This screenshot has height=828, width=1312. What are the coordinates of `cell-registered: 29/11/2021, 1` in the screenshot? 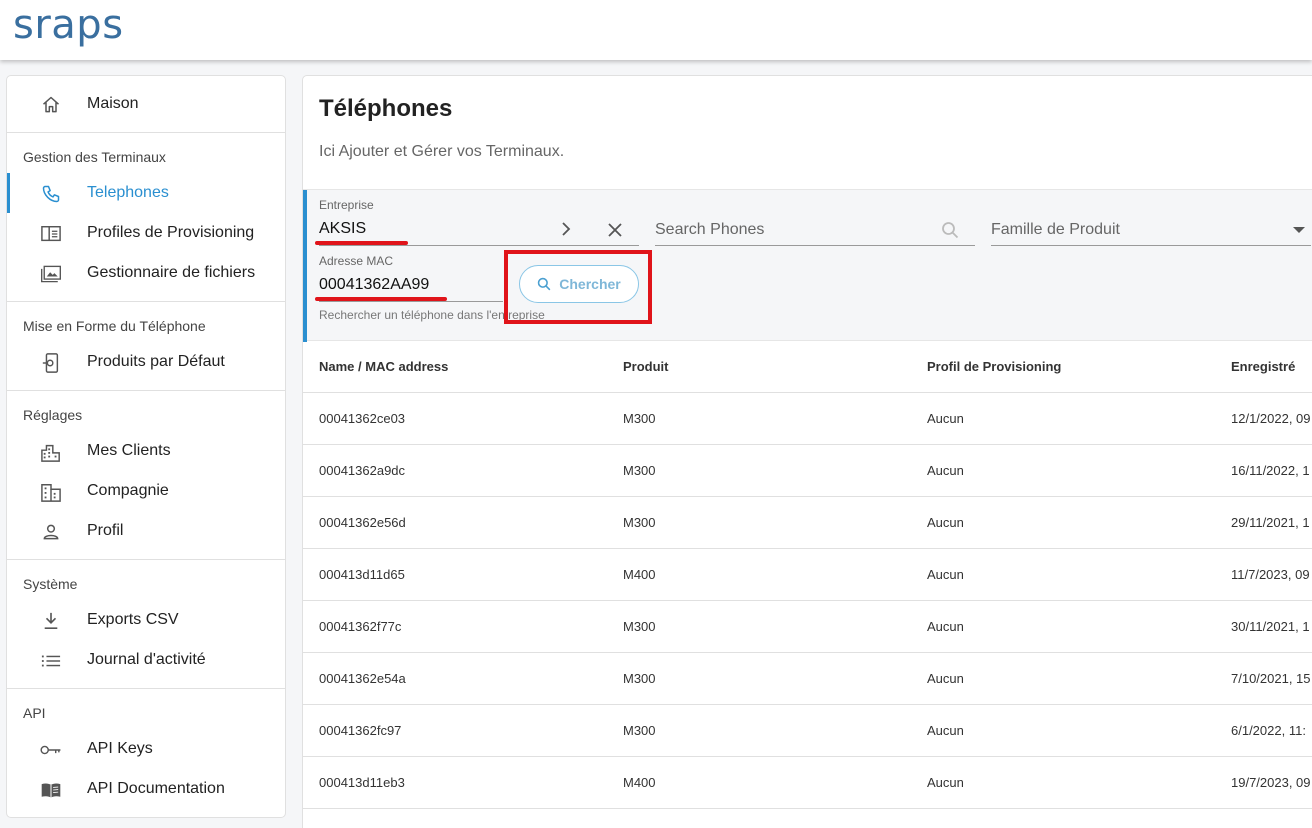 It's located at (1270, 522).